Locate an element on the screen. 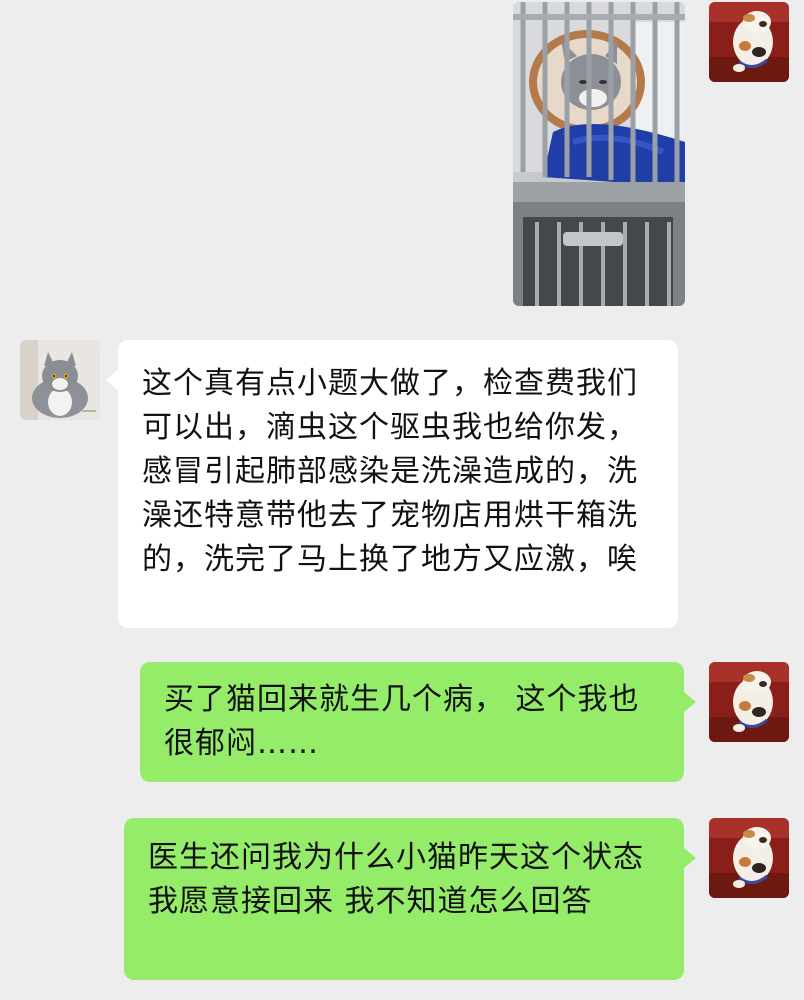  outgoing-message-bubble: 医生还问我为什么小猫昨天这个状态我愿意接回来 我不知道怎么回答 is located at coordinates (410, 899).